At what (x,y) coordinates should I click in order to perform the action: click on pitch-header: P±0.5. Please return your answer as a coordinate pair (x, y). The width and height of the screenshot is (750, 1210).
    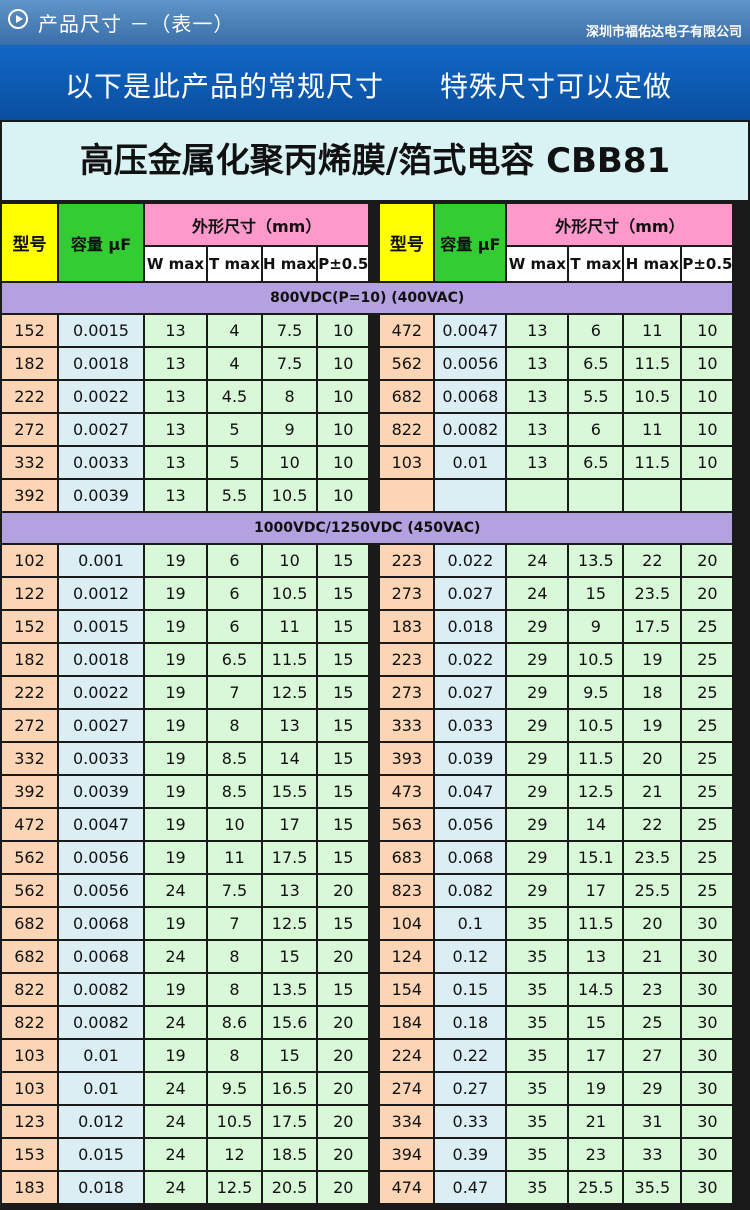
    Looking at the image, I should click on (343, 264).